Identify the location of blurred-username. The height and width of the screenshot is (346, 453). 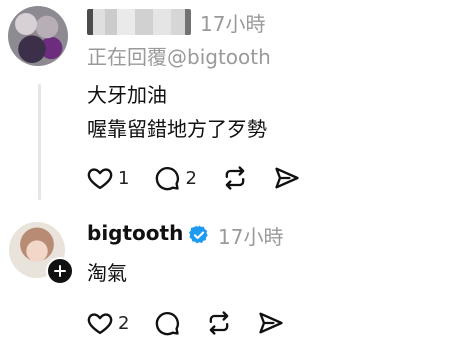
(139, 22).